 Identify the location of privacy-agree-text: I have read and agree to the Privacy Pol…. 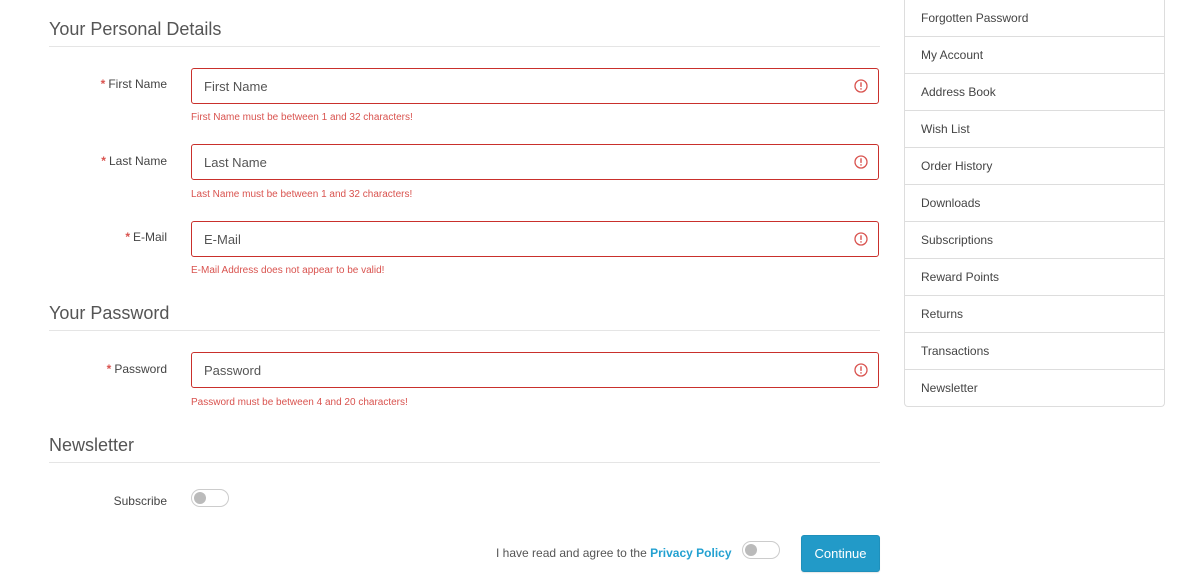
(614, 553).